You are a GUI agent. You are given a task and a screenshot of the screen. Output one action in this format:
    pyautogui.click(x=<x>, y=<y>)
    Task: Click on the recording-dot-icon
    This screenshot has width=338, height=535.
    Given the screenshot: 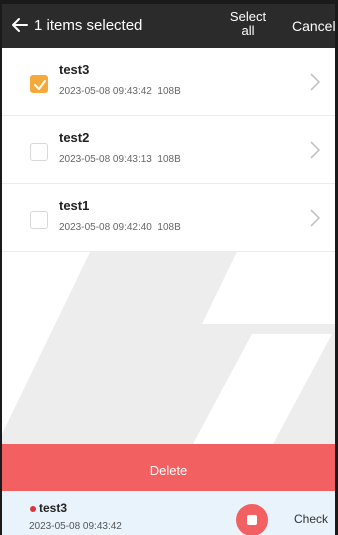 What is the action you would take?
    pyautogui.click(x=33, y=509)
    